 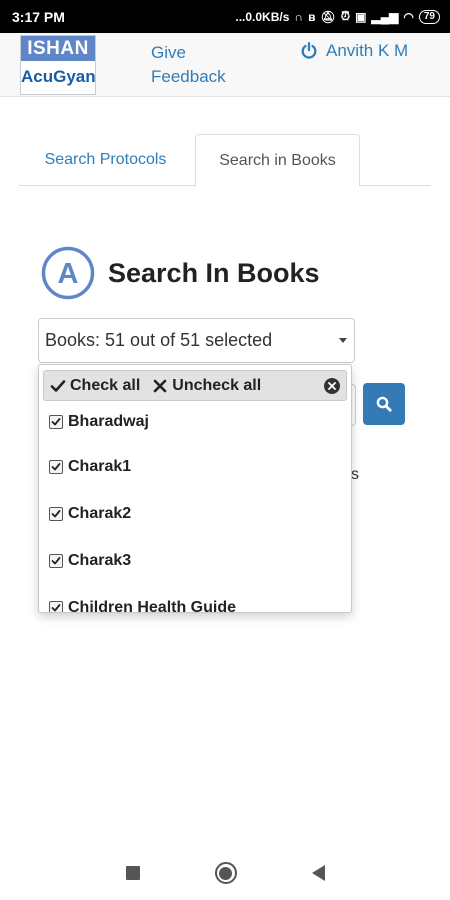 I want to click on app-logo: ISHAN AcuGyan, so click(x=58, y=65).